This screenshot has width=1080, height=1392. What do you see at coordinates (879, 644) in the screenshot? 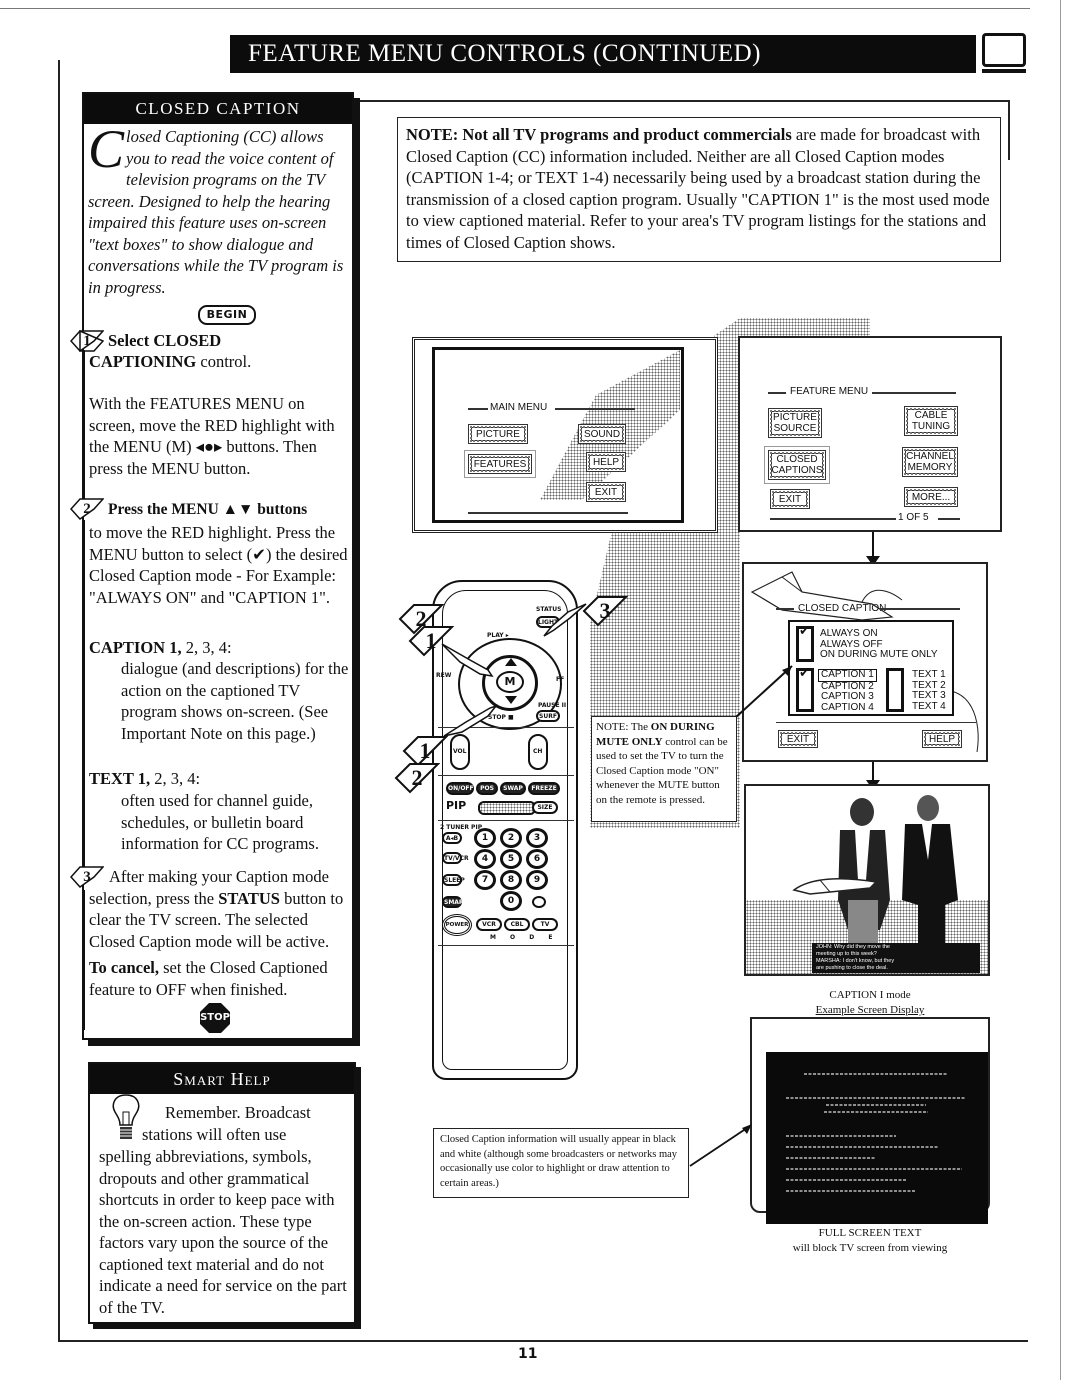
I see `display-mode-options: ALWAYS ON ALWAYS OFF ON DURING MUTE ONLY` at bounding box center [879, 644].